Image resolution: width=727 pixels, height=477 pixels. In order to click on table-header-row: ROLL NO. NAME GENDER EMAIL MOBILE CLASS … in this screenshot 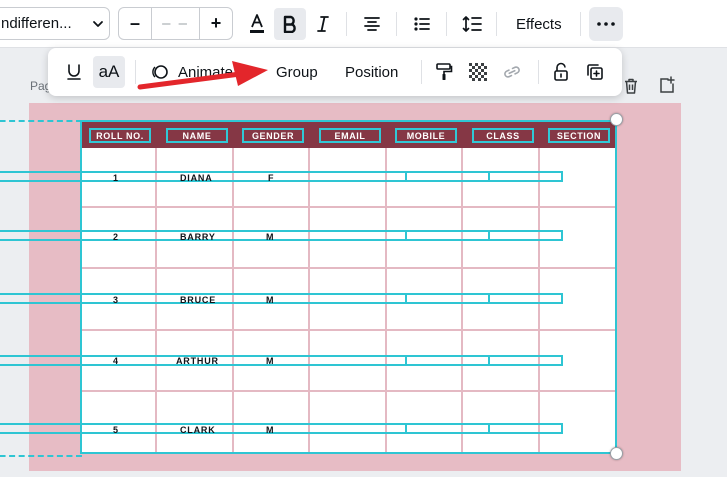, I will do `click(348, 135)`.